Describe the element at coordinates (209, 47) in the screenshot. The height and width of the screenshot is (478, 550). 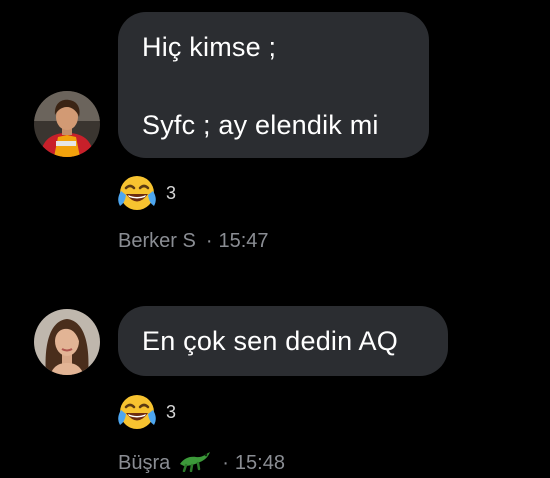
I see `message-text-line: Hiç kimse ;` at that location.